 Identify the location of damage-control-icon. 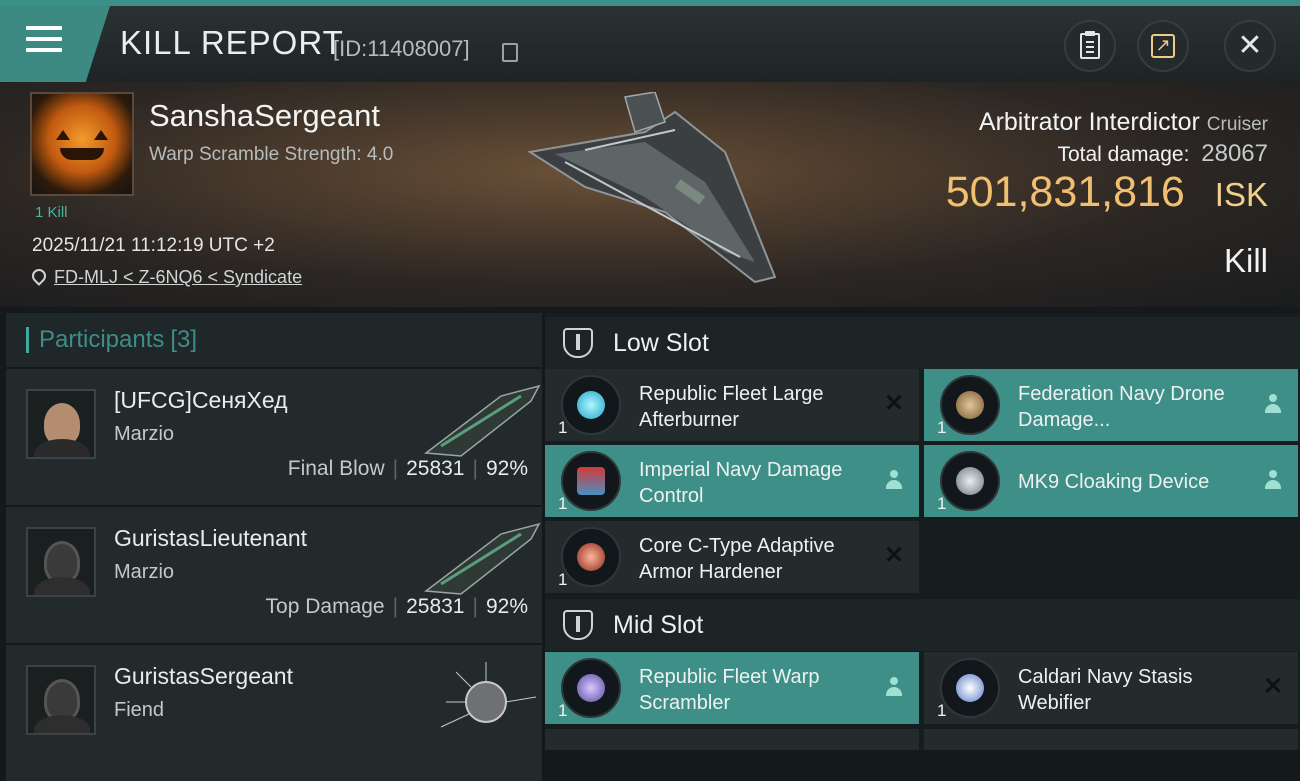
(591, 481).